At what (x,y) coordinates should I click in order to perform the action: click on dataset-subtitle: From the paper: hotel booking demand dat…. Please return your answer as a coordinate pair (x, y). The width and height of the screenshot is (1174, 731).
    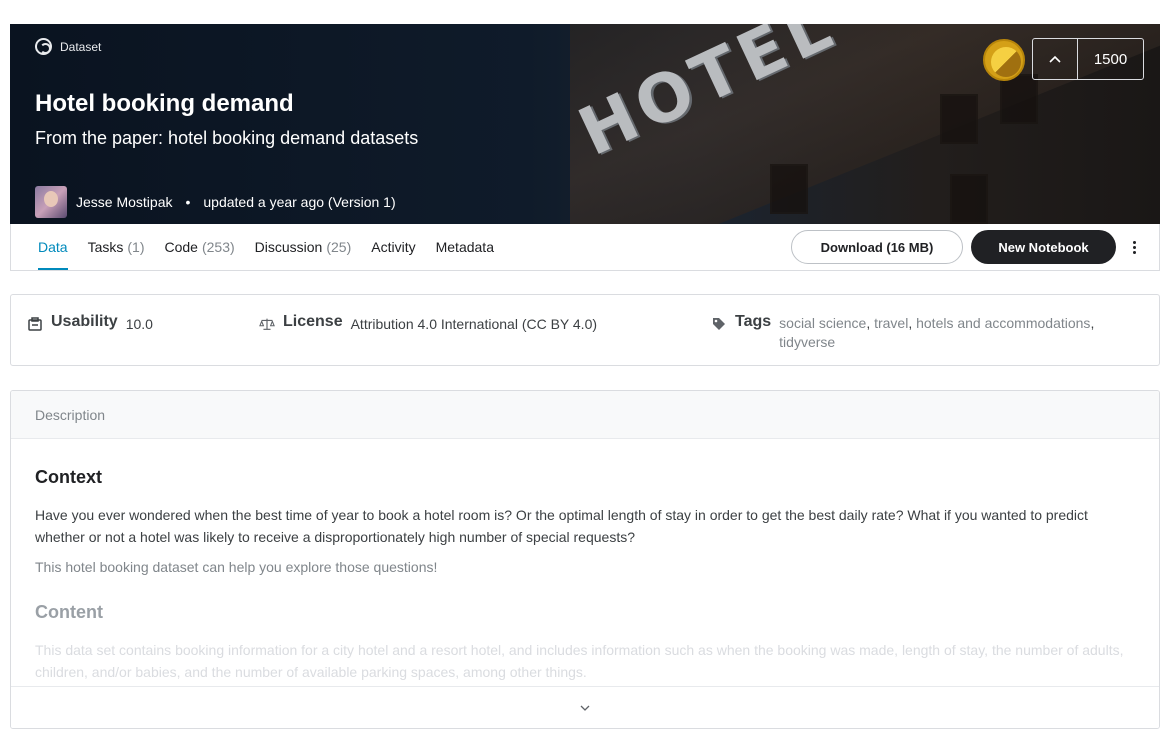
    Looking at the image, I should click on (227, 138).